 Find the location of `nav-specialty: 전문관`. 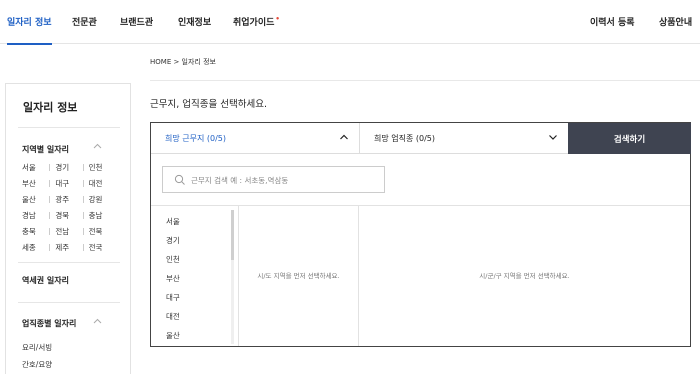

nav-specialty: 전문관 is located at coordinates (84, 21).